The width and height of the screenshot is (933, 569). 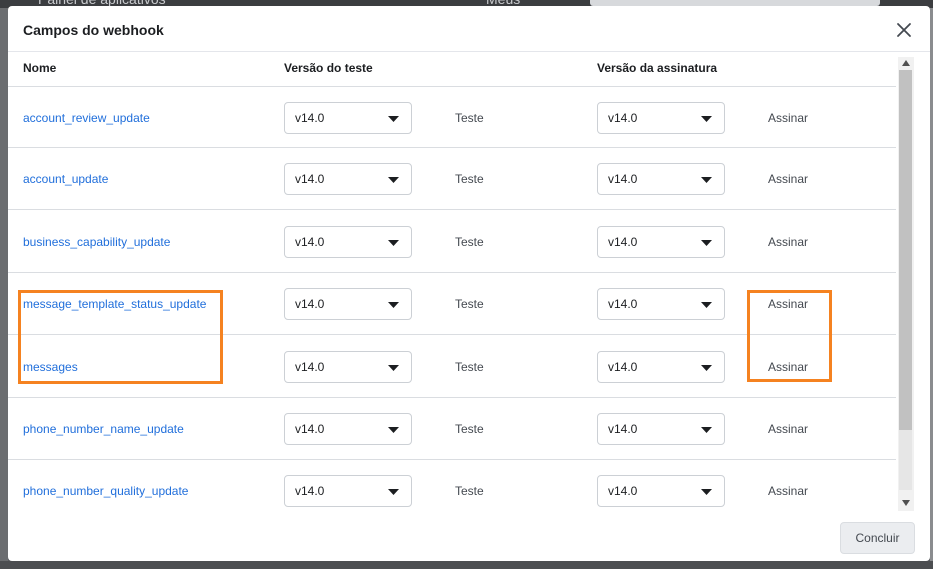 What do you see at coordinates (469, 29) in the screenshot?
I see `dialog-header: Campos do webhook` at bounding box center [469, 29].